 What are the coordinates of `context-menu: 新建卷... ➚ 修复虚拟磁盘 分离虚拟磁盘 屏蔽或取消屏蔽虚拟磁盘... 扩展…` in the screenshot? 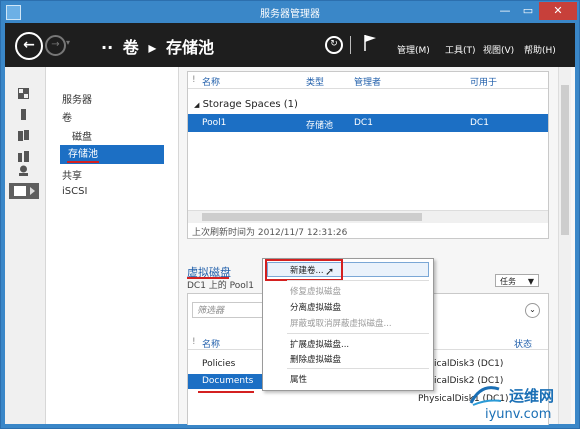 It's located at (348, 324).